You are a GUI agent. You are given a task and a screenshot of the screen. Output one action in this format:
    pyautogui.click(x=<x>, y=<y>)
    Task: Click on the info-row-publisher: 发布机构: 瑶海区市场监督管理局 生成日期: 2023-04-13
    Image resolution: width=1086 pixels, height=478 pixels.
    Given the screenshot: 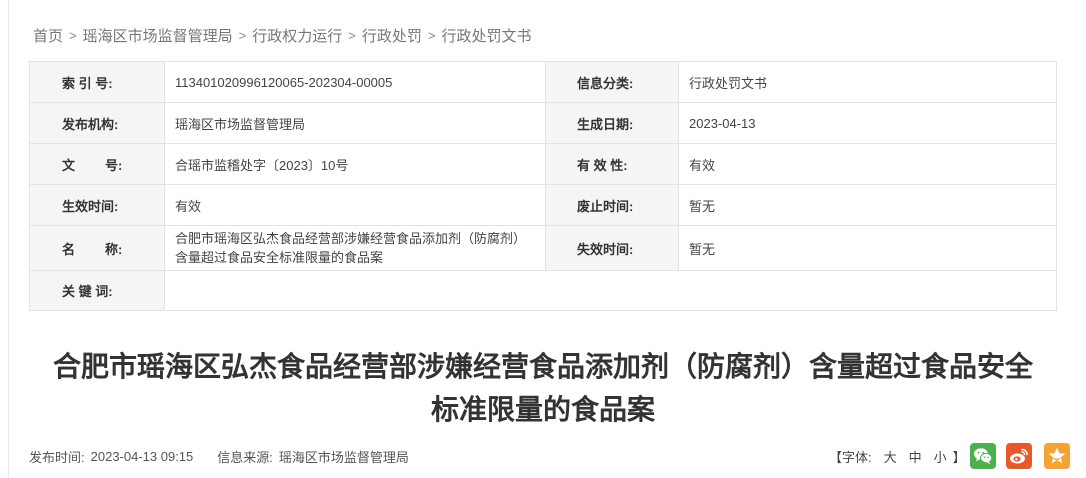 What is the action you would take?
    pyautogui.click(x=543, y=123)
    